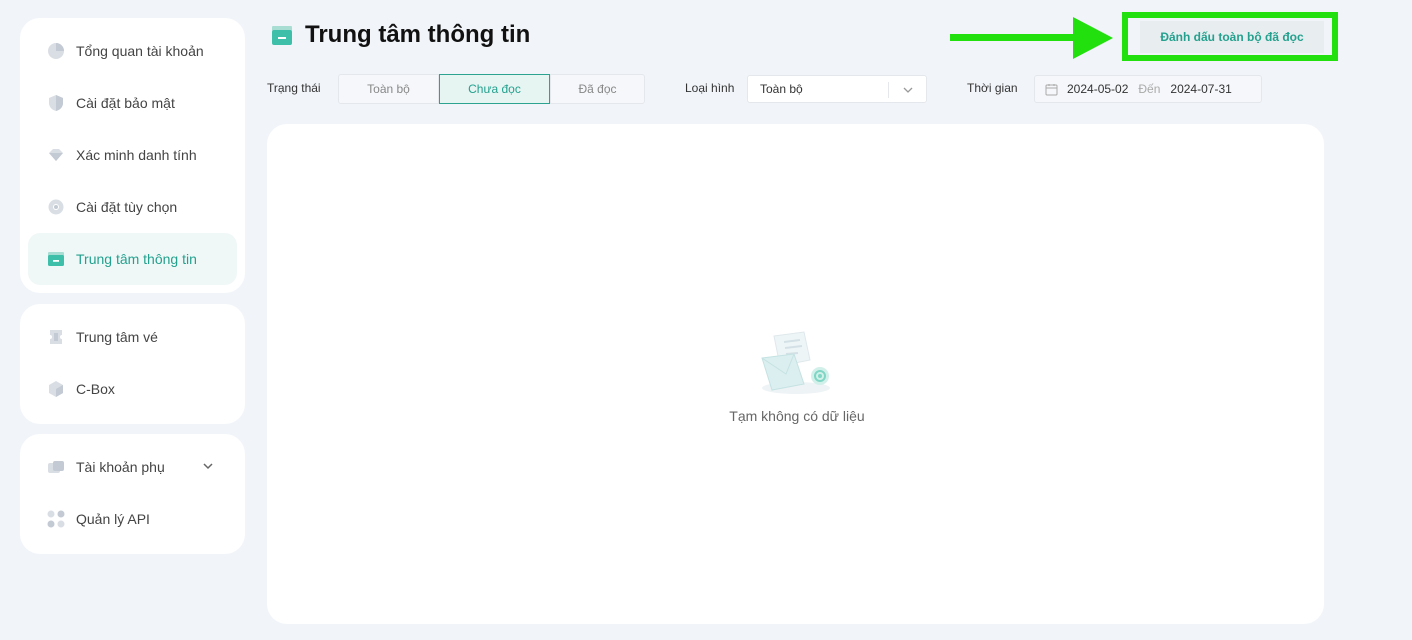  I want to click on type-select: Toàn bộ, so click(837, 89).